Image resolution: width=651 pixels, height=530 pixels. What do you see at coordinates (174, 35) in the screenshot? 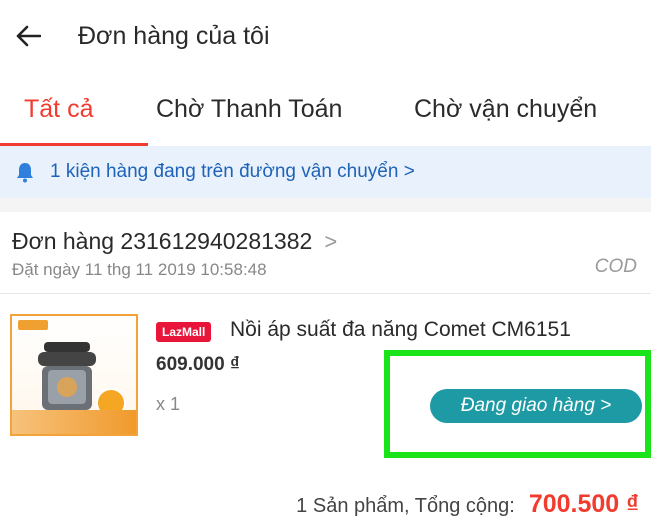
I see `page-title: Đơn hàng của tôi` at bounding box center [174, 35].